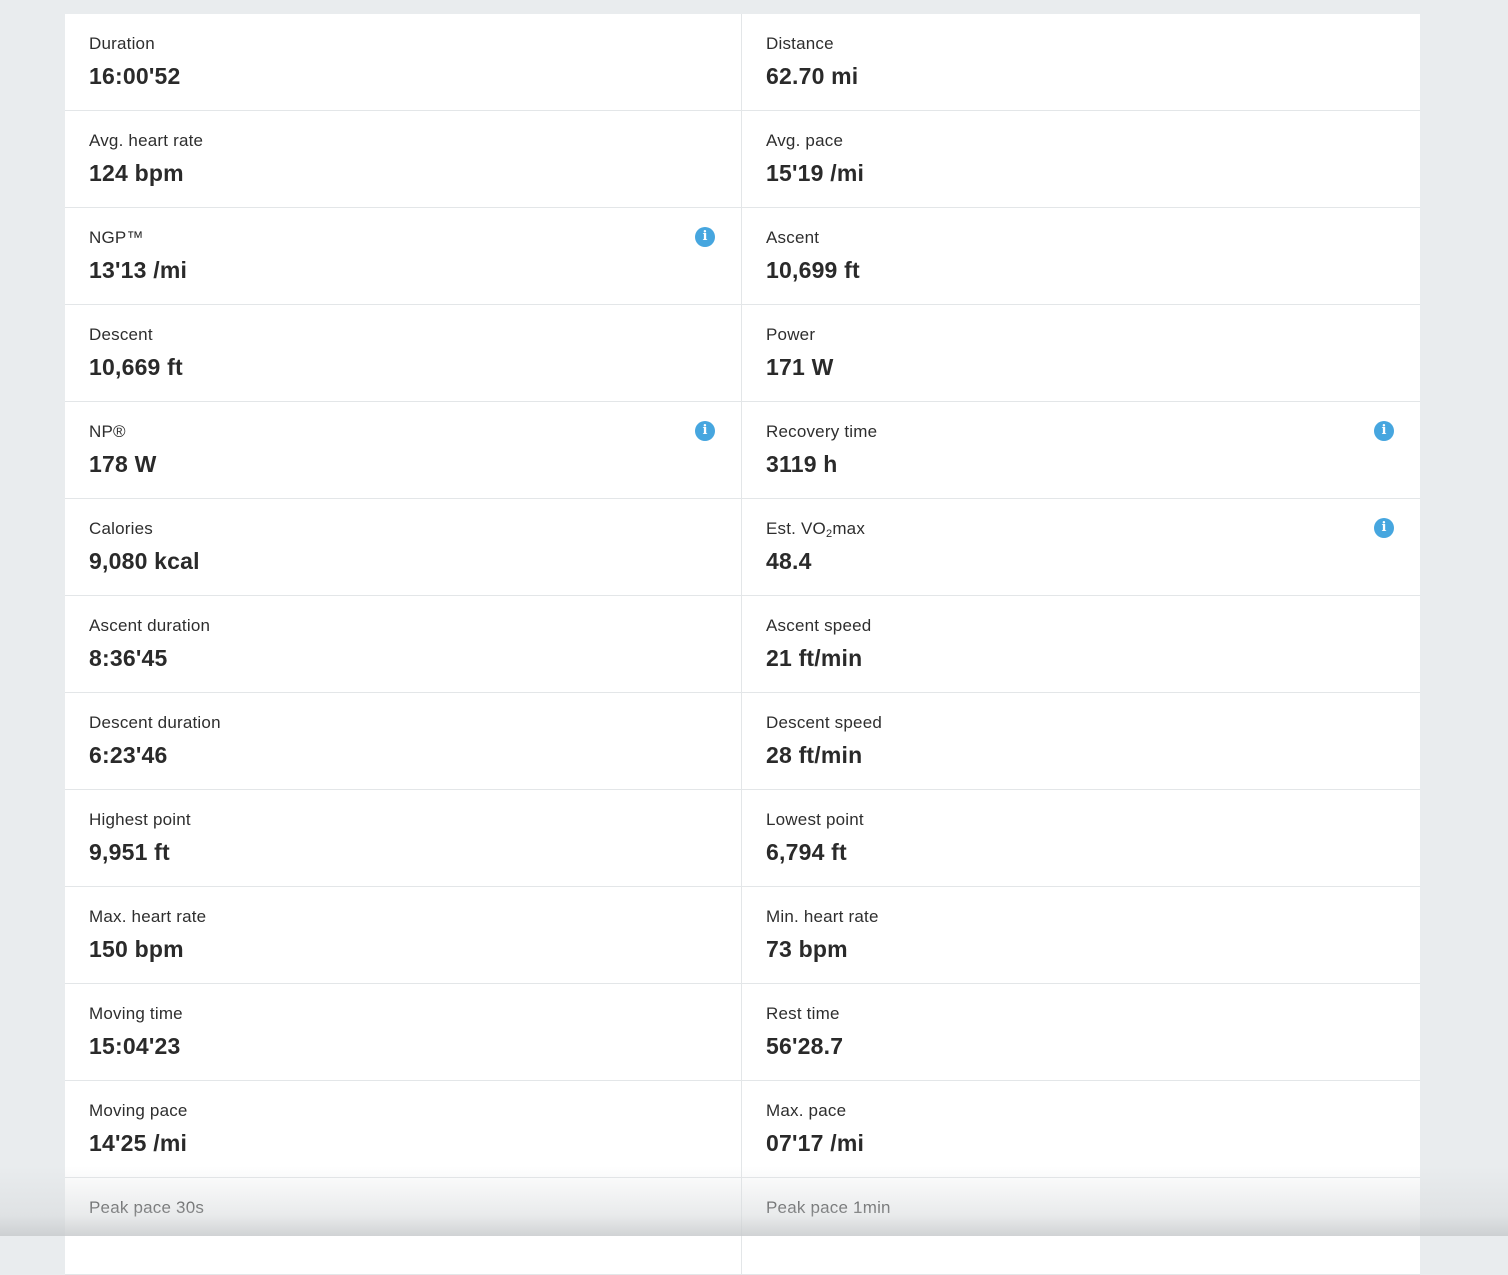 The image size is (1508, 1275). I want to click on stat-duration: Duration 16:00'52, so click(403, 62).